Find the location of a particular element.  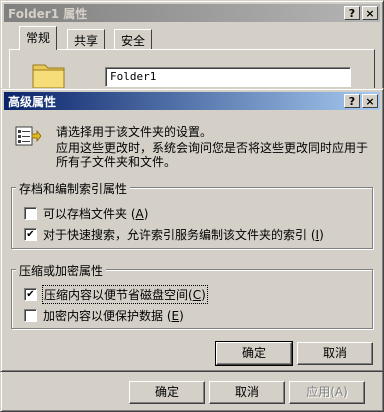

tab-security: 安全 is located at coordinates (133, 39).